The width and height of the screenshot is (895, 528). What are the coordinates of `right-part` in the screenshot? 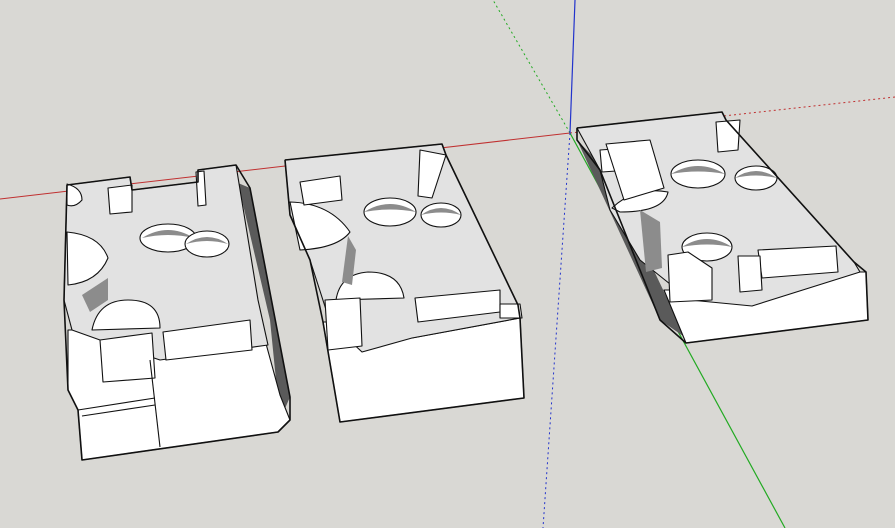 It's located at (722, 227).